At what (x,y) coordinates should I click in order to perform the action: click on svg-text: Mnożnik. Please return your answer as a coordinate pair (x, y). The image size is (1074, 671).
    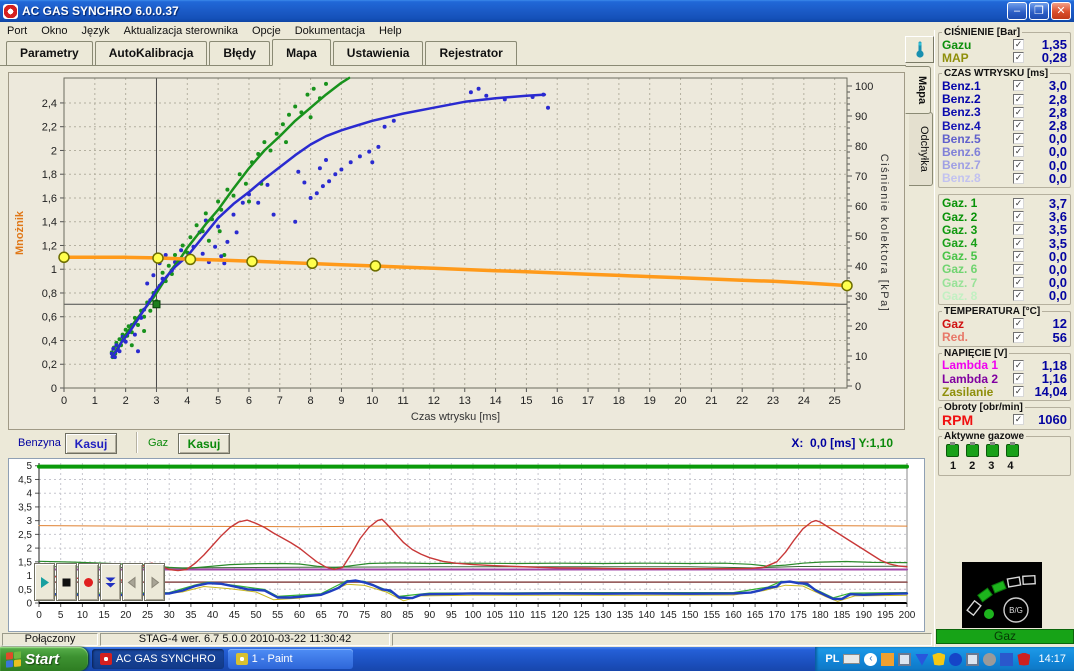
    Looking at the image, I should click on (20, 232).